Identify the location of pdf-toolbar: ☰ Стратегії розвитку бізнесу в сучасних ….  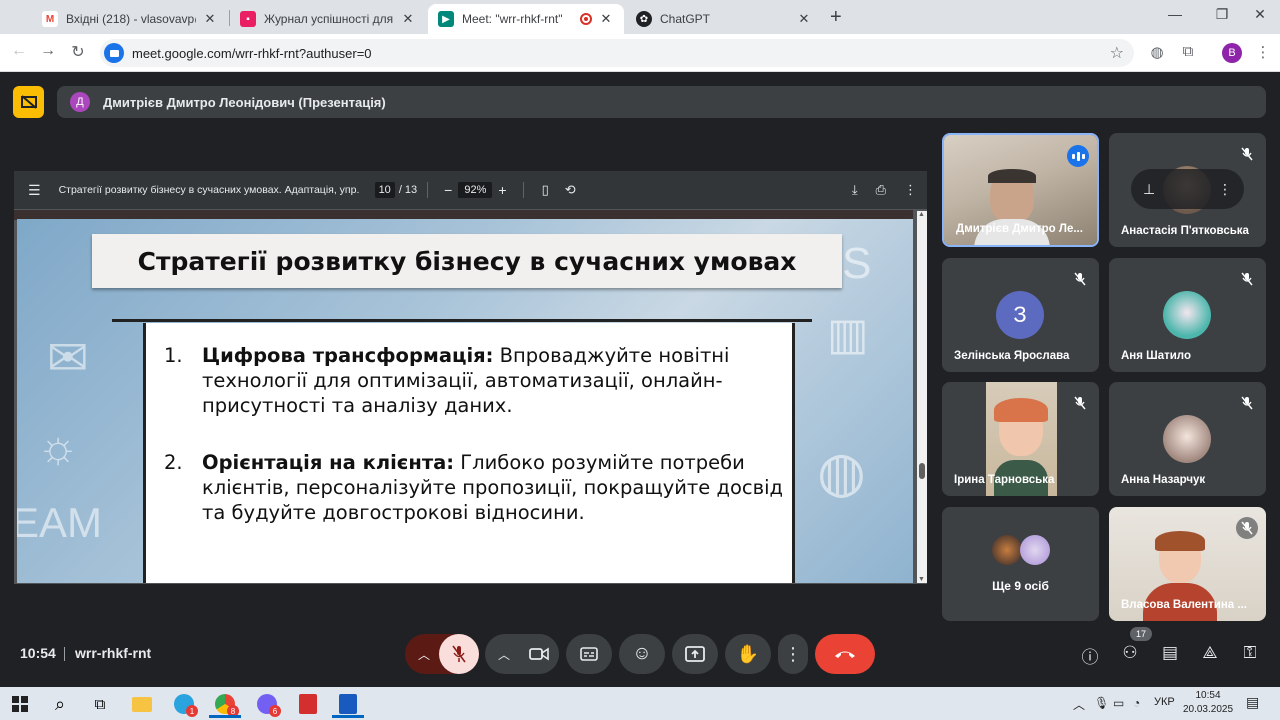
(470, 190).